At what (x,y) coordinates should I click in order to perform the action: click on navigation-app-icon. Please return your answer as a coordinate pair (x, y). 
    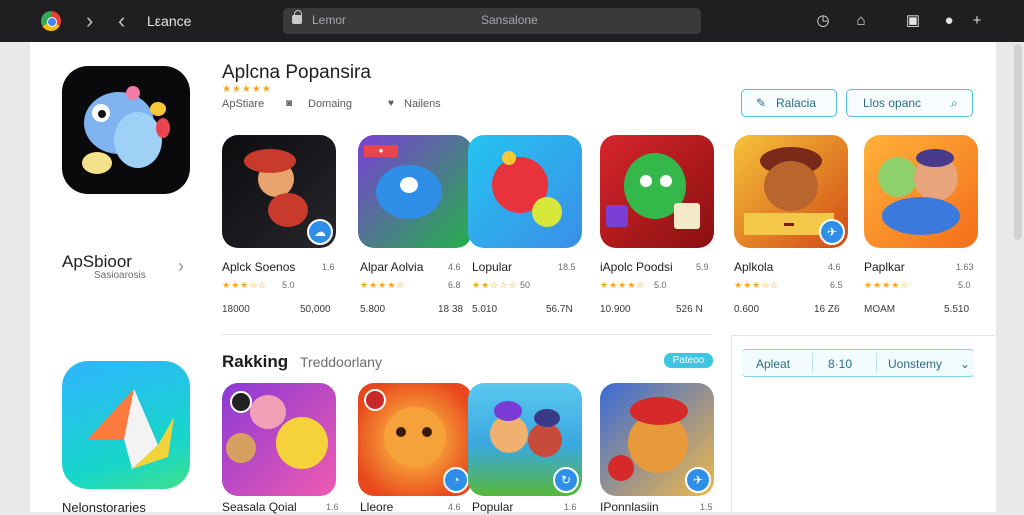
    Looking at the image, I should click on (126, 425).